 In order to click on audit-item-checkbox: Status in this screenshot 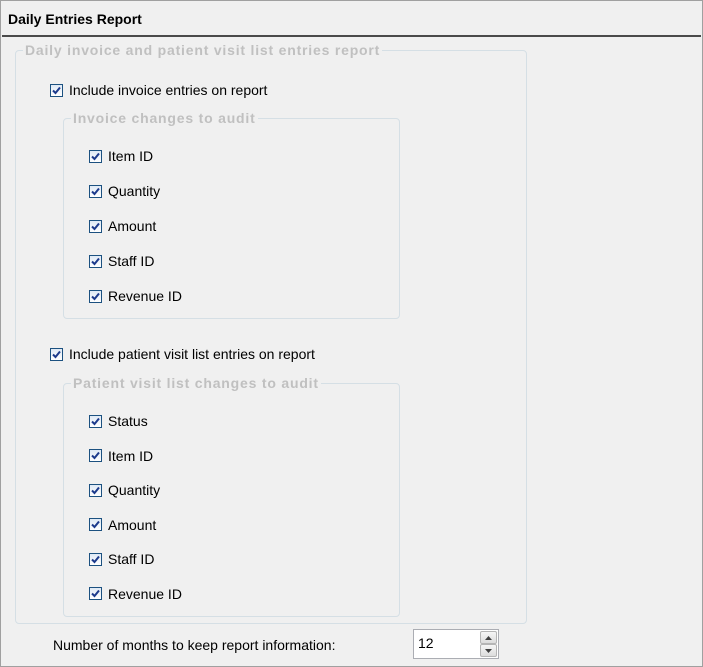, I will do `click(118, 421)`.